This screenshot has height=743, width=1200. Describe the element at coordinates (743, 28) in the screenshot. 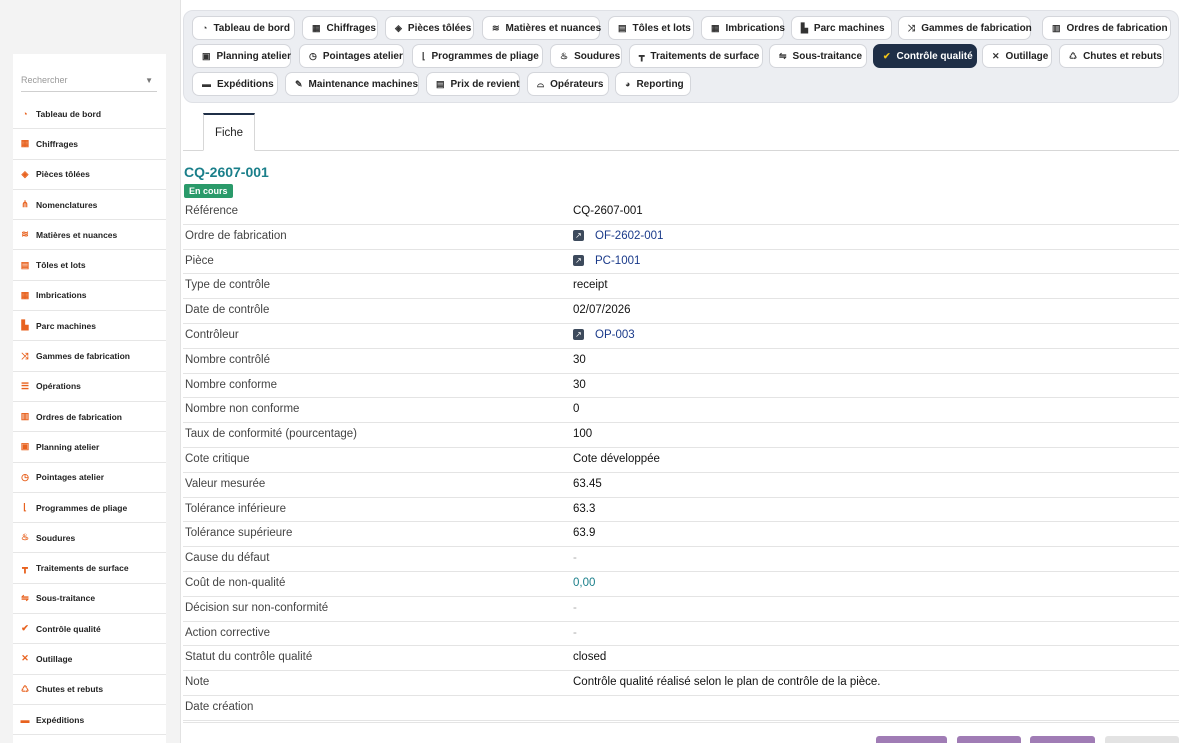

I see `nav-button: ▦ Imbrications` at that location.